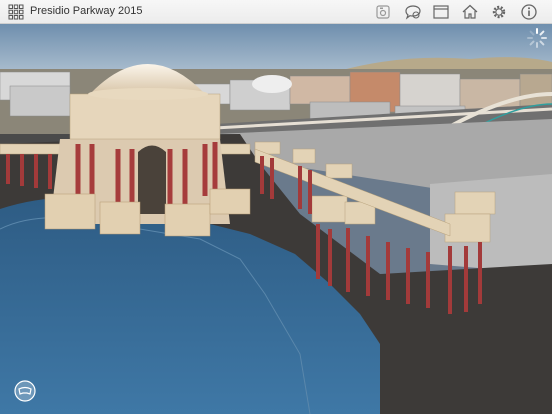 The width and height of the screenshot is (552, 414). What do you see at coordinates (276, 12) in the screenshot?
I see `top-toolbar: Presidio Parkway 2015` at bounding box center [276, 12].